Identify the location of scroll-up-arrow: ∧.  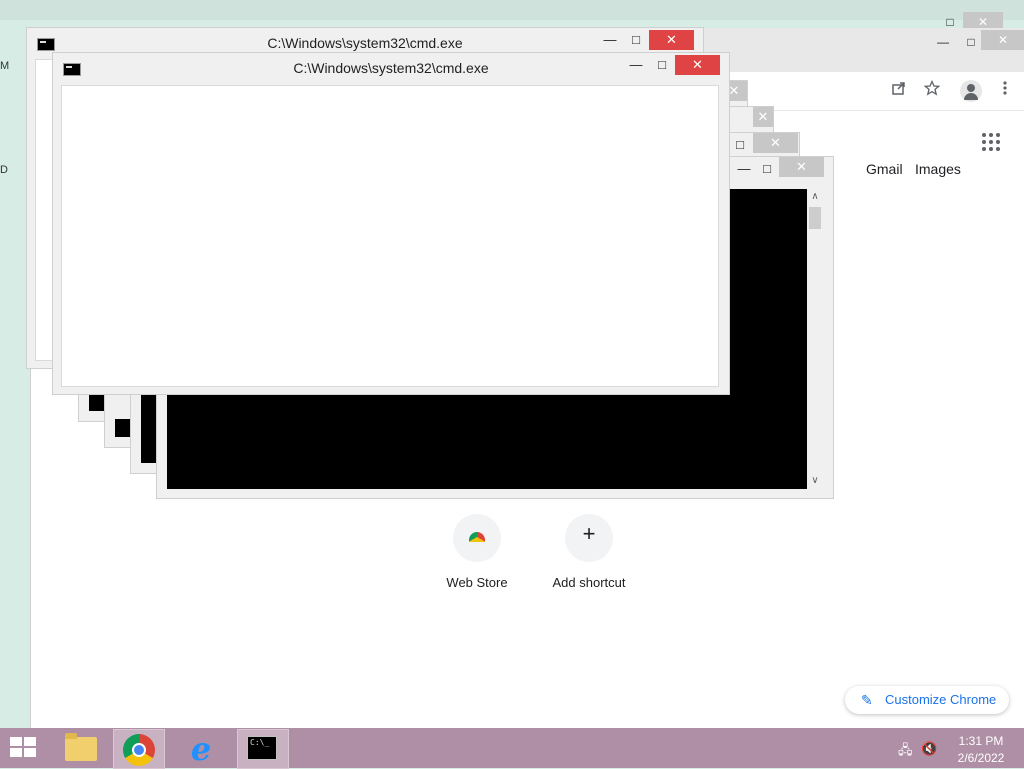
(815, 196).